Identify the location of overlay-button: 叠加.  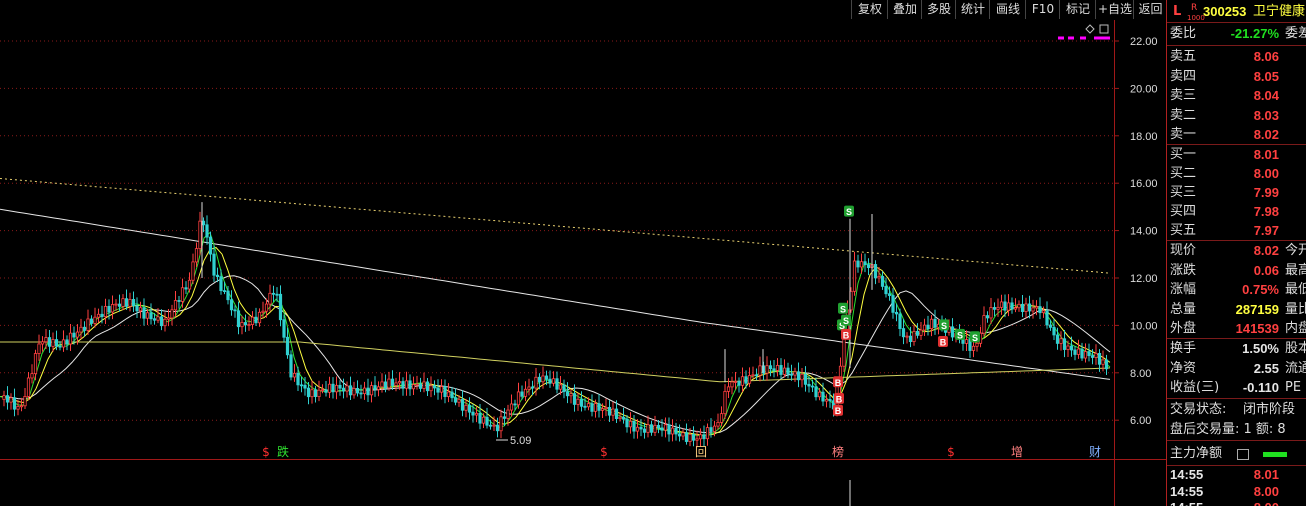
(904, 9).